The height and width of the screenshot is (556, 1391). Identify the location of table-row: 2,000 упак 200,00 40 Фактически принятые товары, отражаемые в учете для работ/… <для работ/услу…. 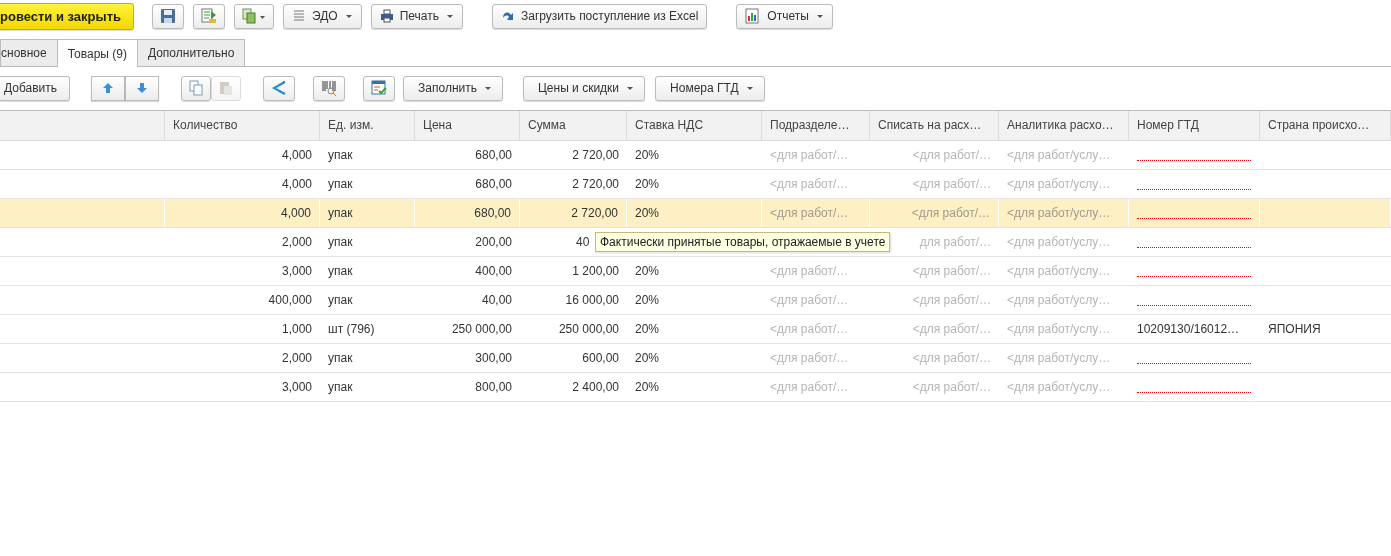
(695, 242).